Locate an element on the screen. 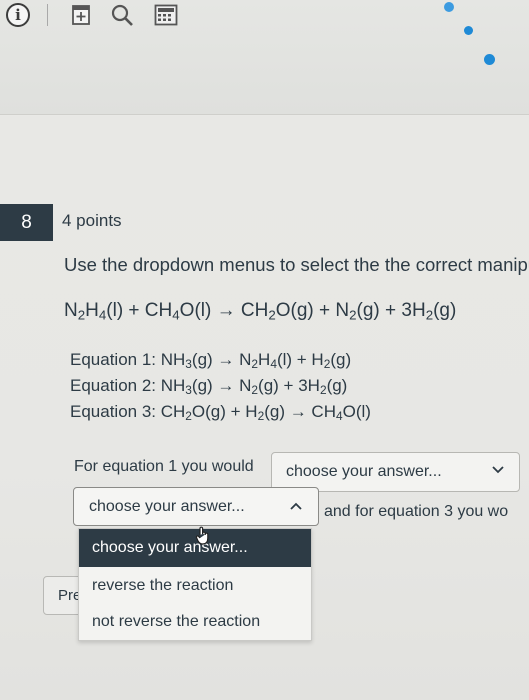 This screenshot has width=529, height=700. info-icon: i is located at coordinates (18, 15).